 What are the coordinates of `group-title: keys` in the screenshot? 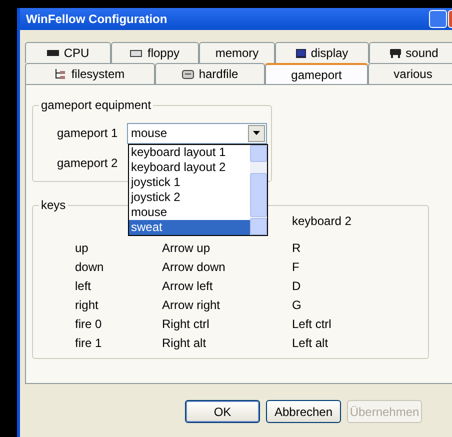 It's located at (53, 205).